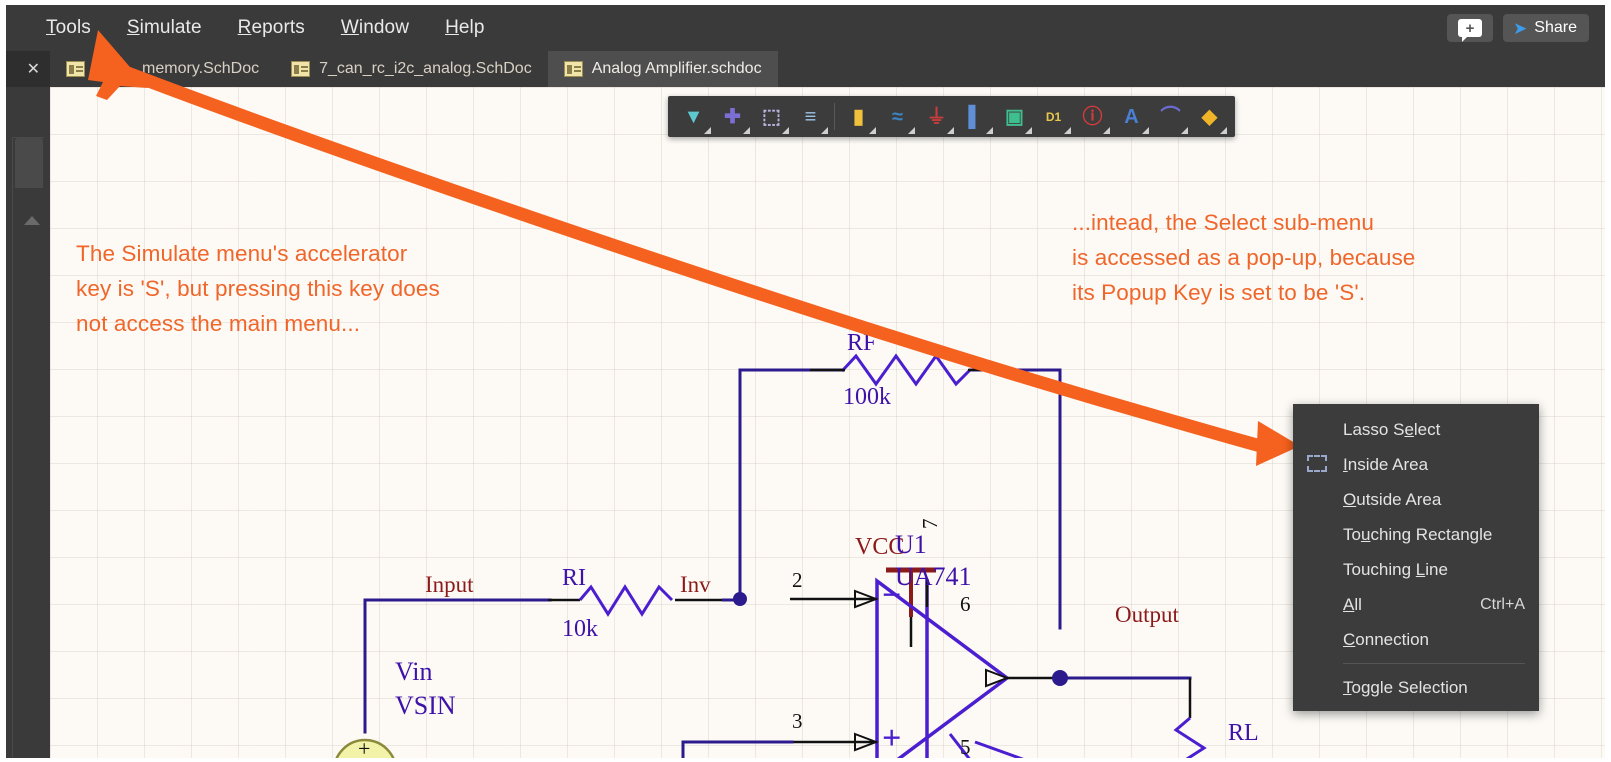  What do you see at coordinates (862, 343) in the screenshot?
I see `rf-designator: RF` at bounding box center [862, 343].